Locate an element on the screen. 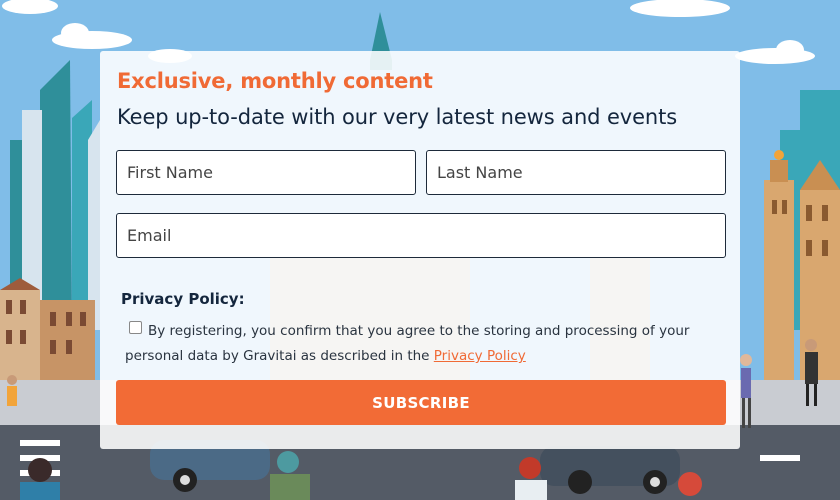 The image size is (840, 500). last-name-field is located at coordinates (576, 172).